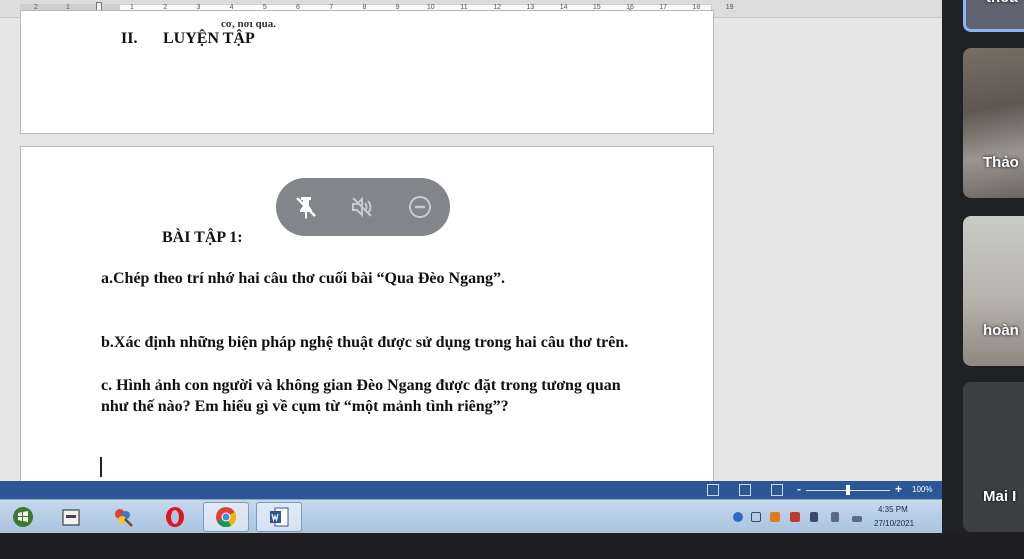 This screenshot has height=559, width=1024. I want to click on section-heading-text: LUYỆN TẬP, so click(209, 38).